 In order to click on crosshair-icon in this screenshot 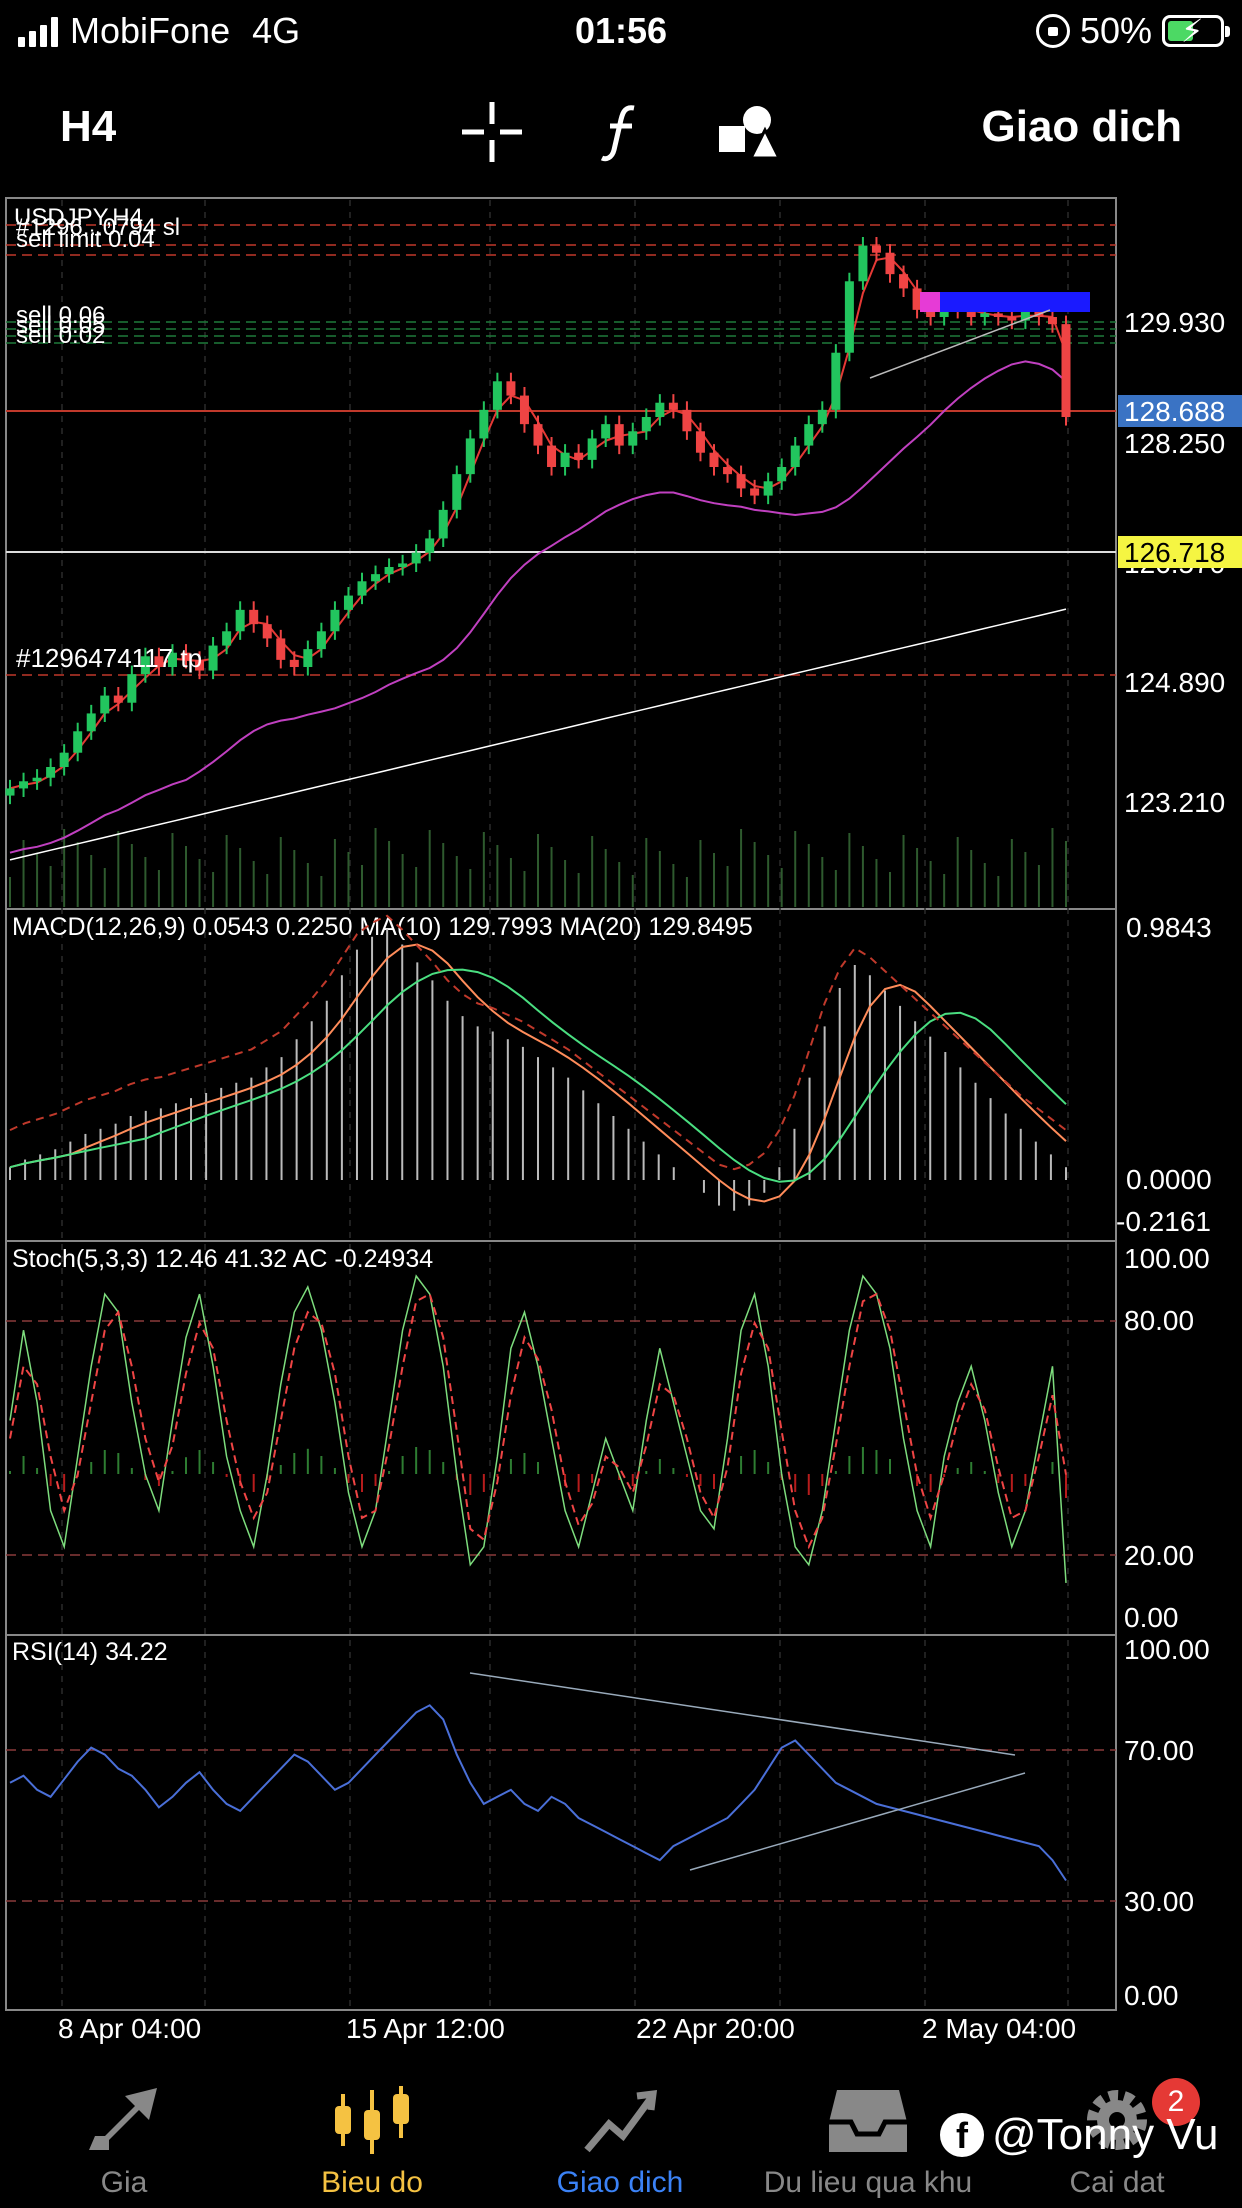, I will do `click(492, 132)`.